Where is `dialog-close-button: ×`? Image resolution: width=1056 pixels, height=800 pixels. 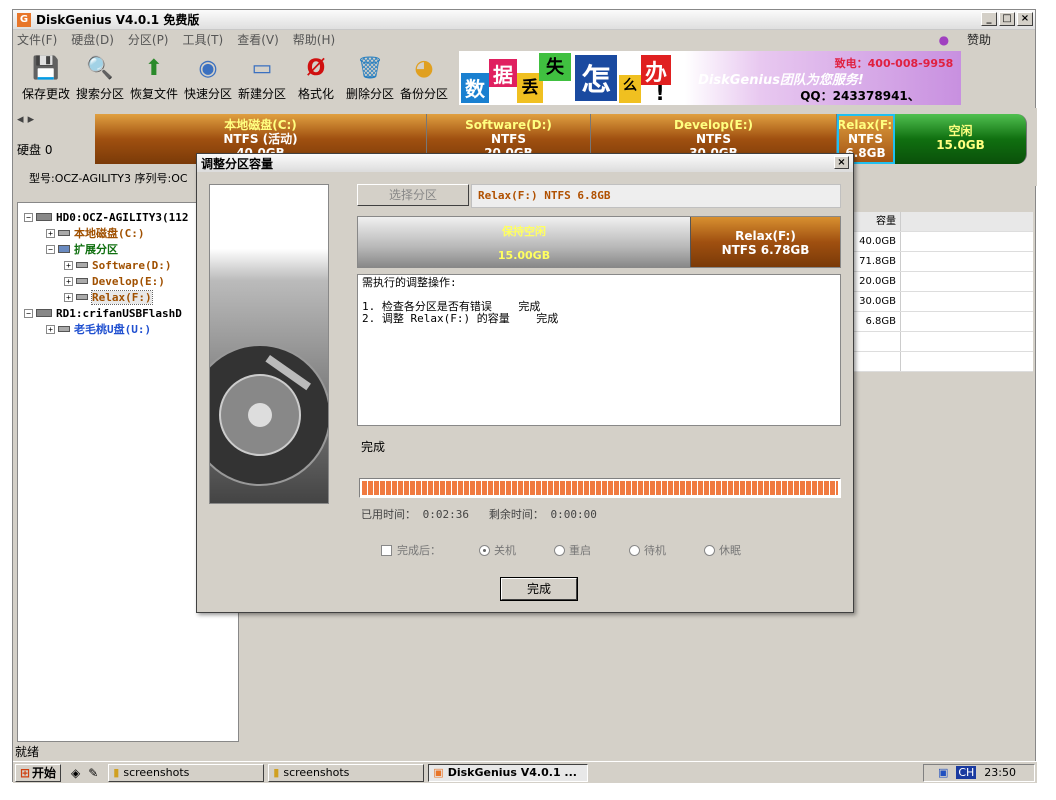 dialog-close-button: × is located at coordinates (841, 162).